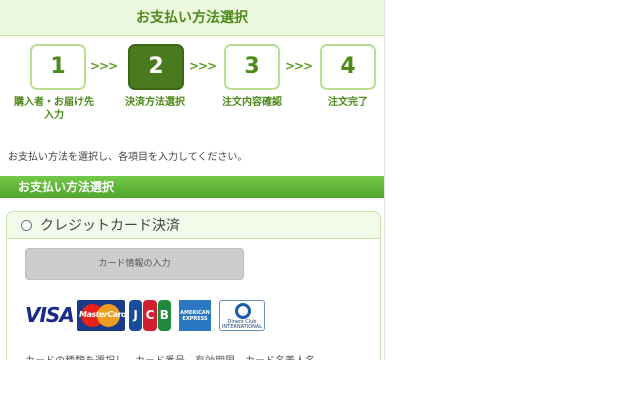 The width and height of the screenshot is (640, 417). Describe the element at coordinates (203, 66) in the screenshot. I see `step-arrow-2: >>>` at that location.